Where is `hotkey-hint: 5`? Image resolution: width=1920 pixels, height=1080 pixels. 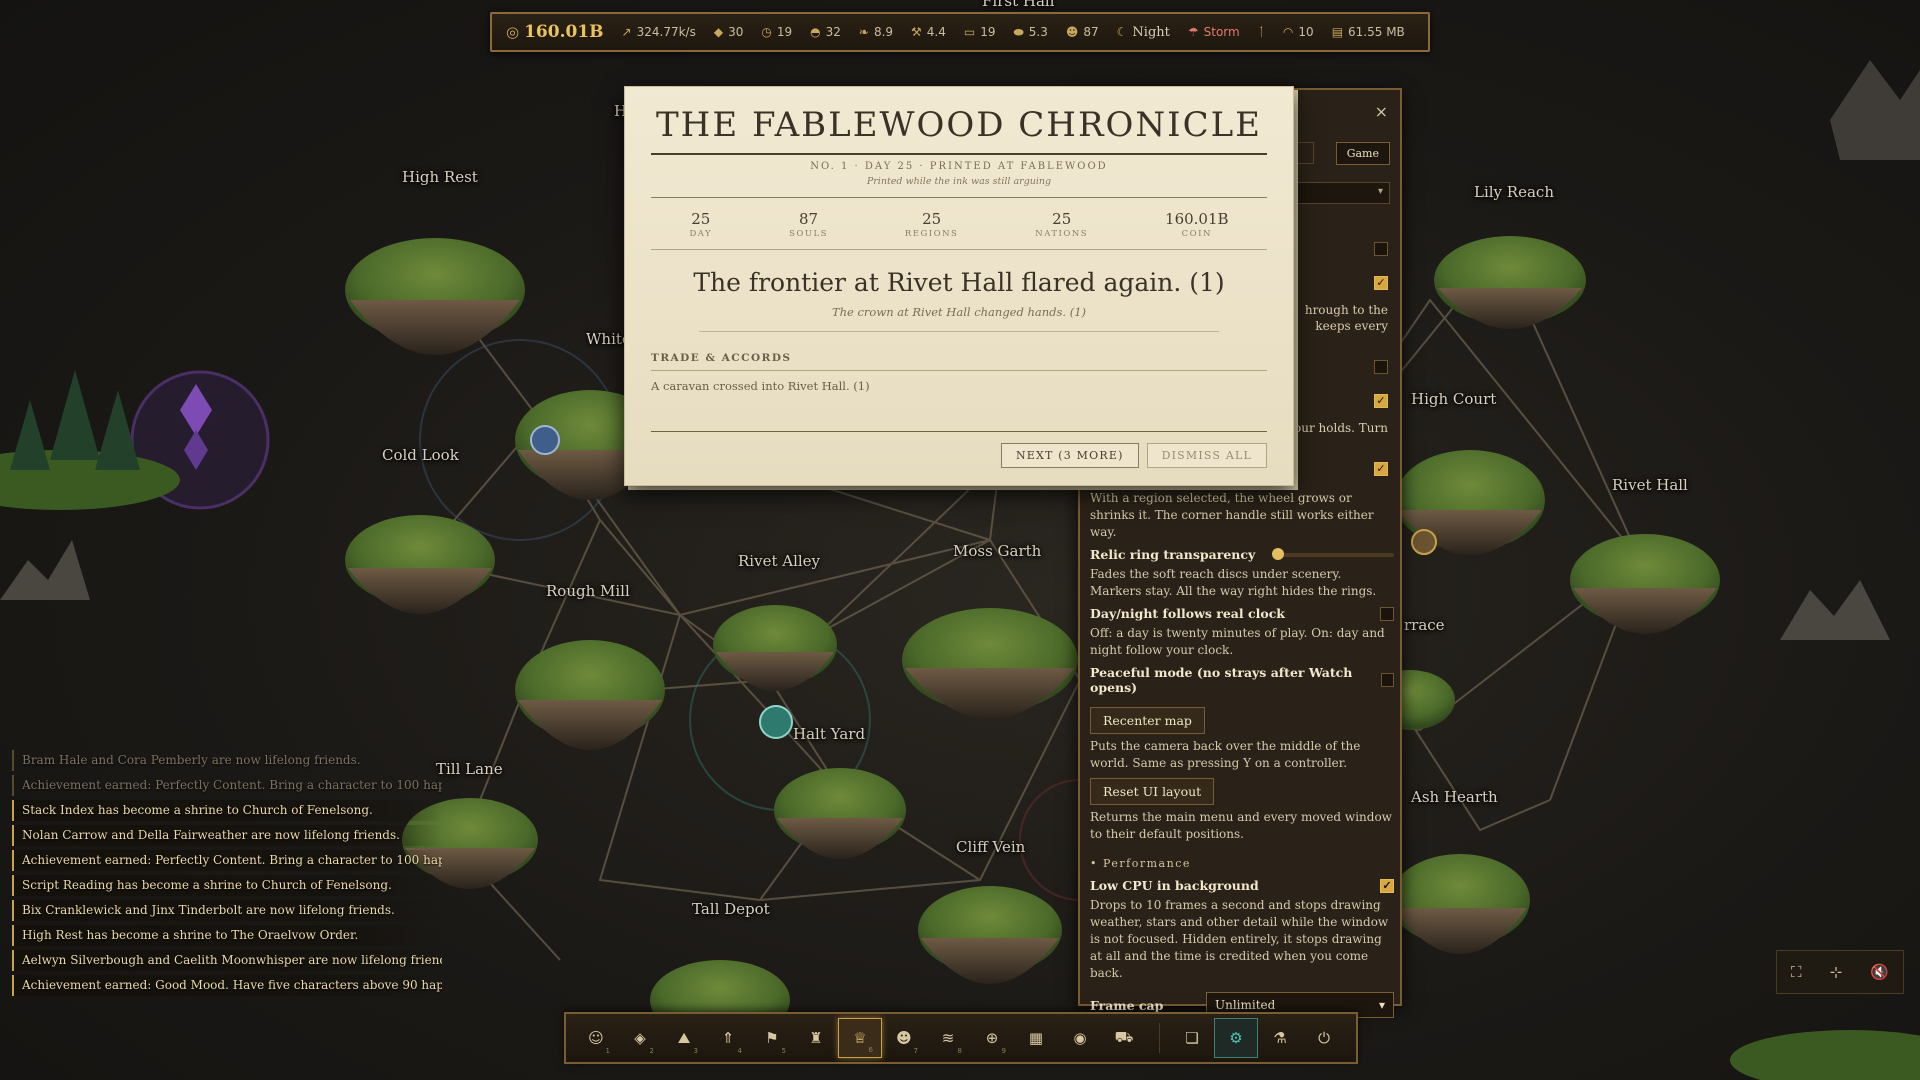 hotkey-hint: 5 is located at coordinates (783, 1051).